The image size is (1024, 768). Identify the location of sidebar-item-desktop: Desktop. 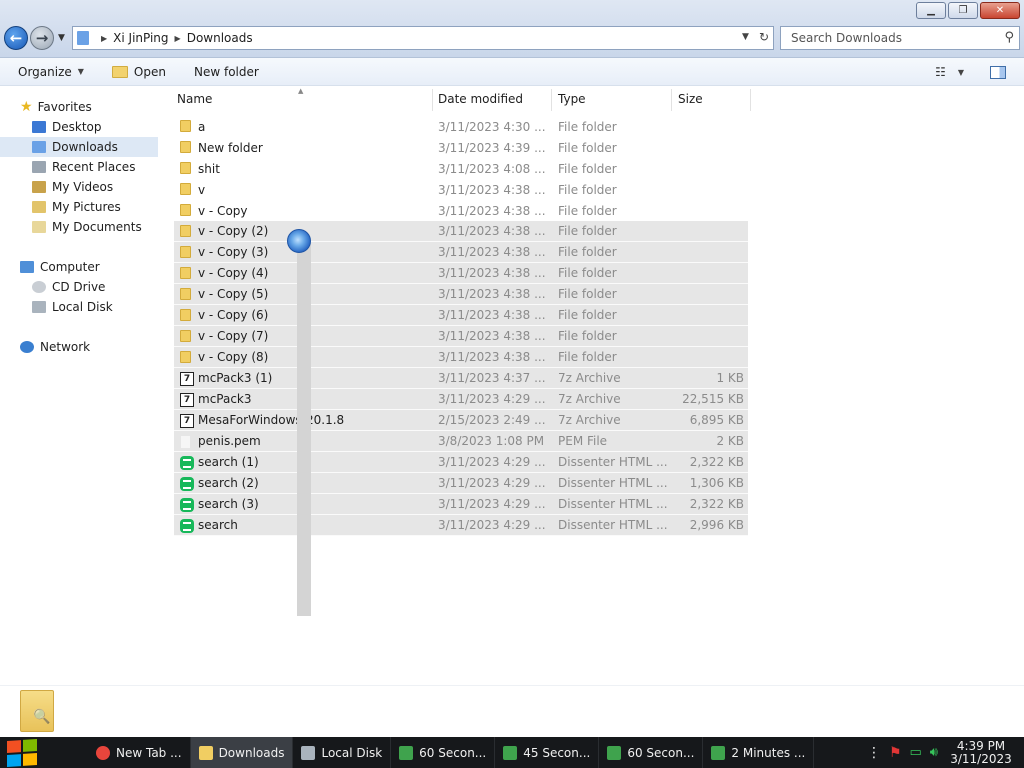
(79, 127).